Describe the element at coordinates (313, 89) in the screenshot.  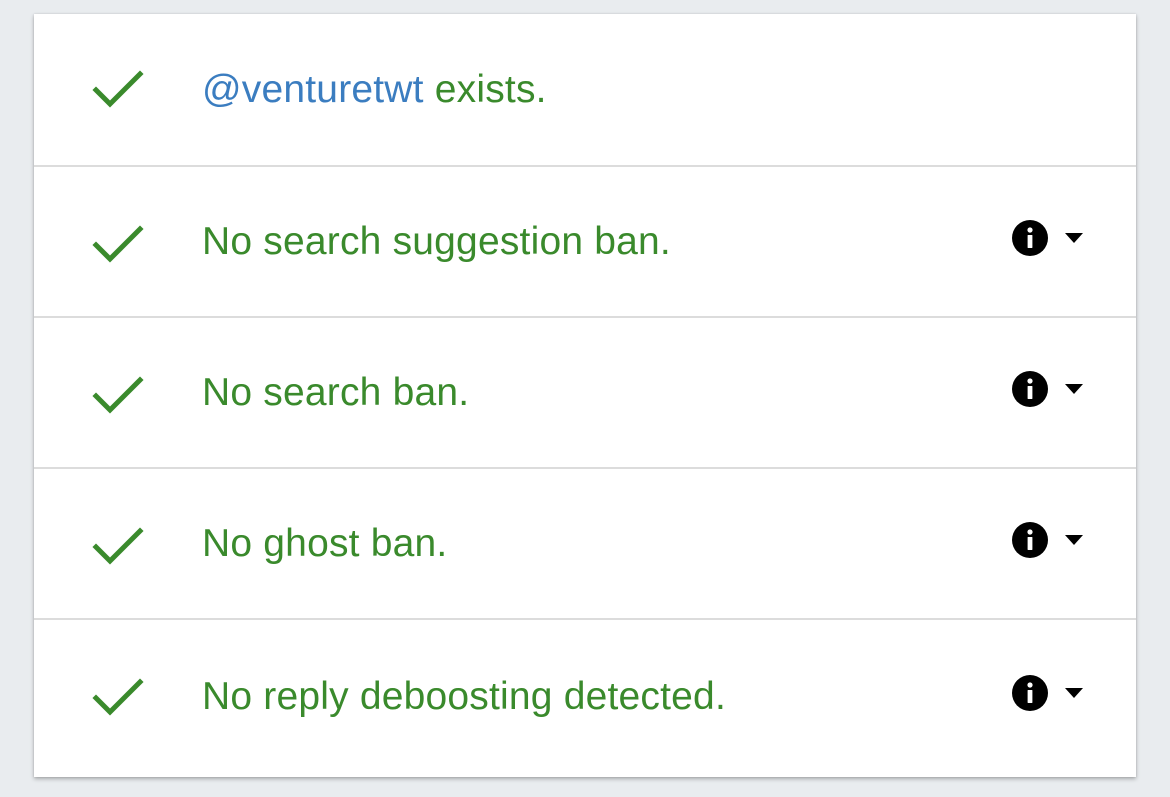
I see `account-handle-link: @venturetwt` at that location.